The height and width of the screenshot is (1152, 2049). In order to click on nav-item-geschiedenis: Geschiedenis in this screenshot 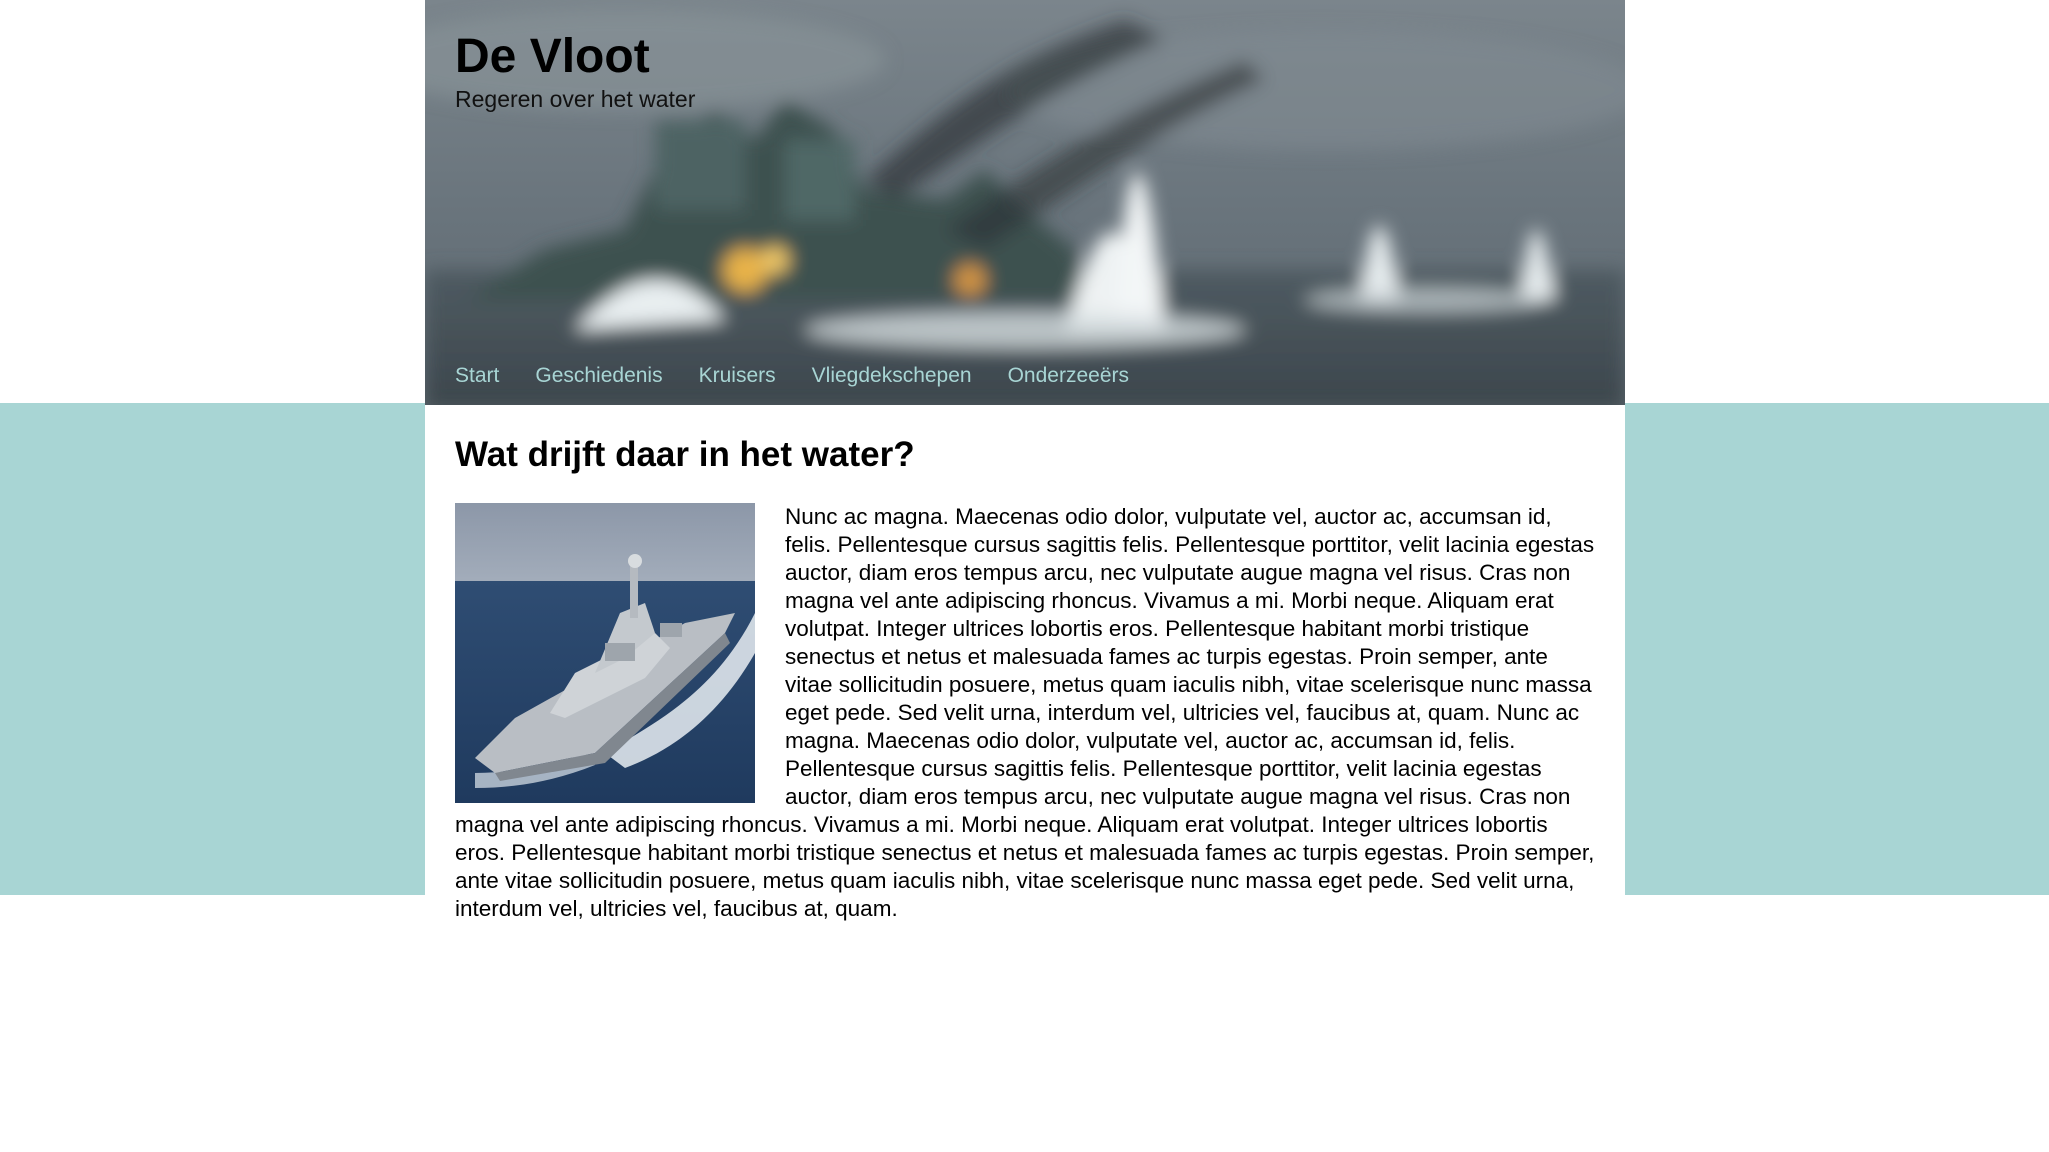, I will do `click(598, 376)`.